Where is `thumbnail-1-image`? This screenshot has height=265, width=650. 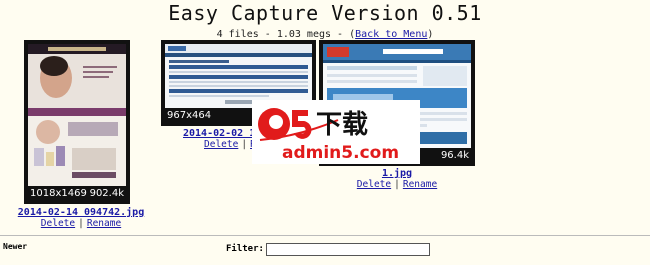 thumbnail-1-image is located at coordinates (77, 115).